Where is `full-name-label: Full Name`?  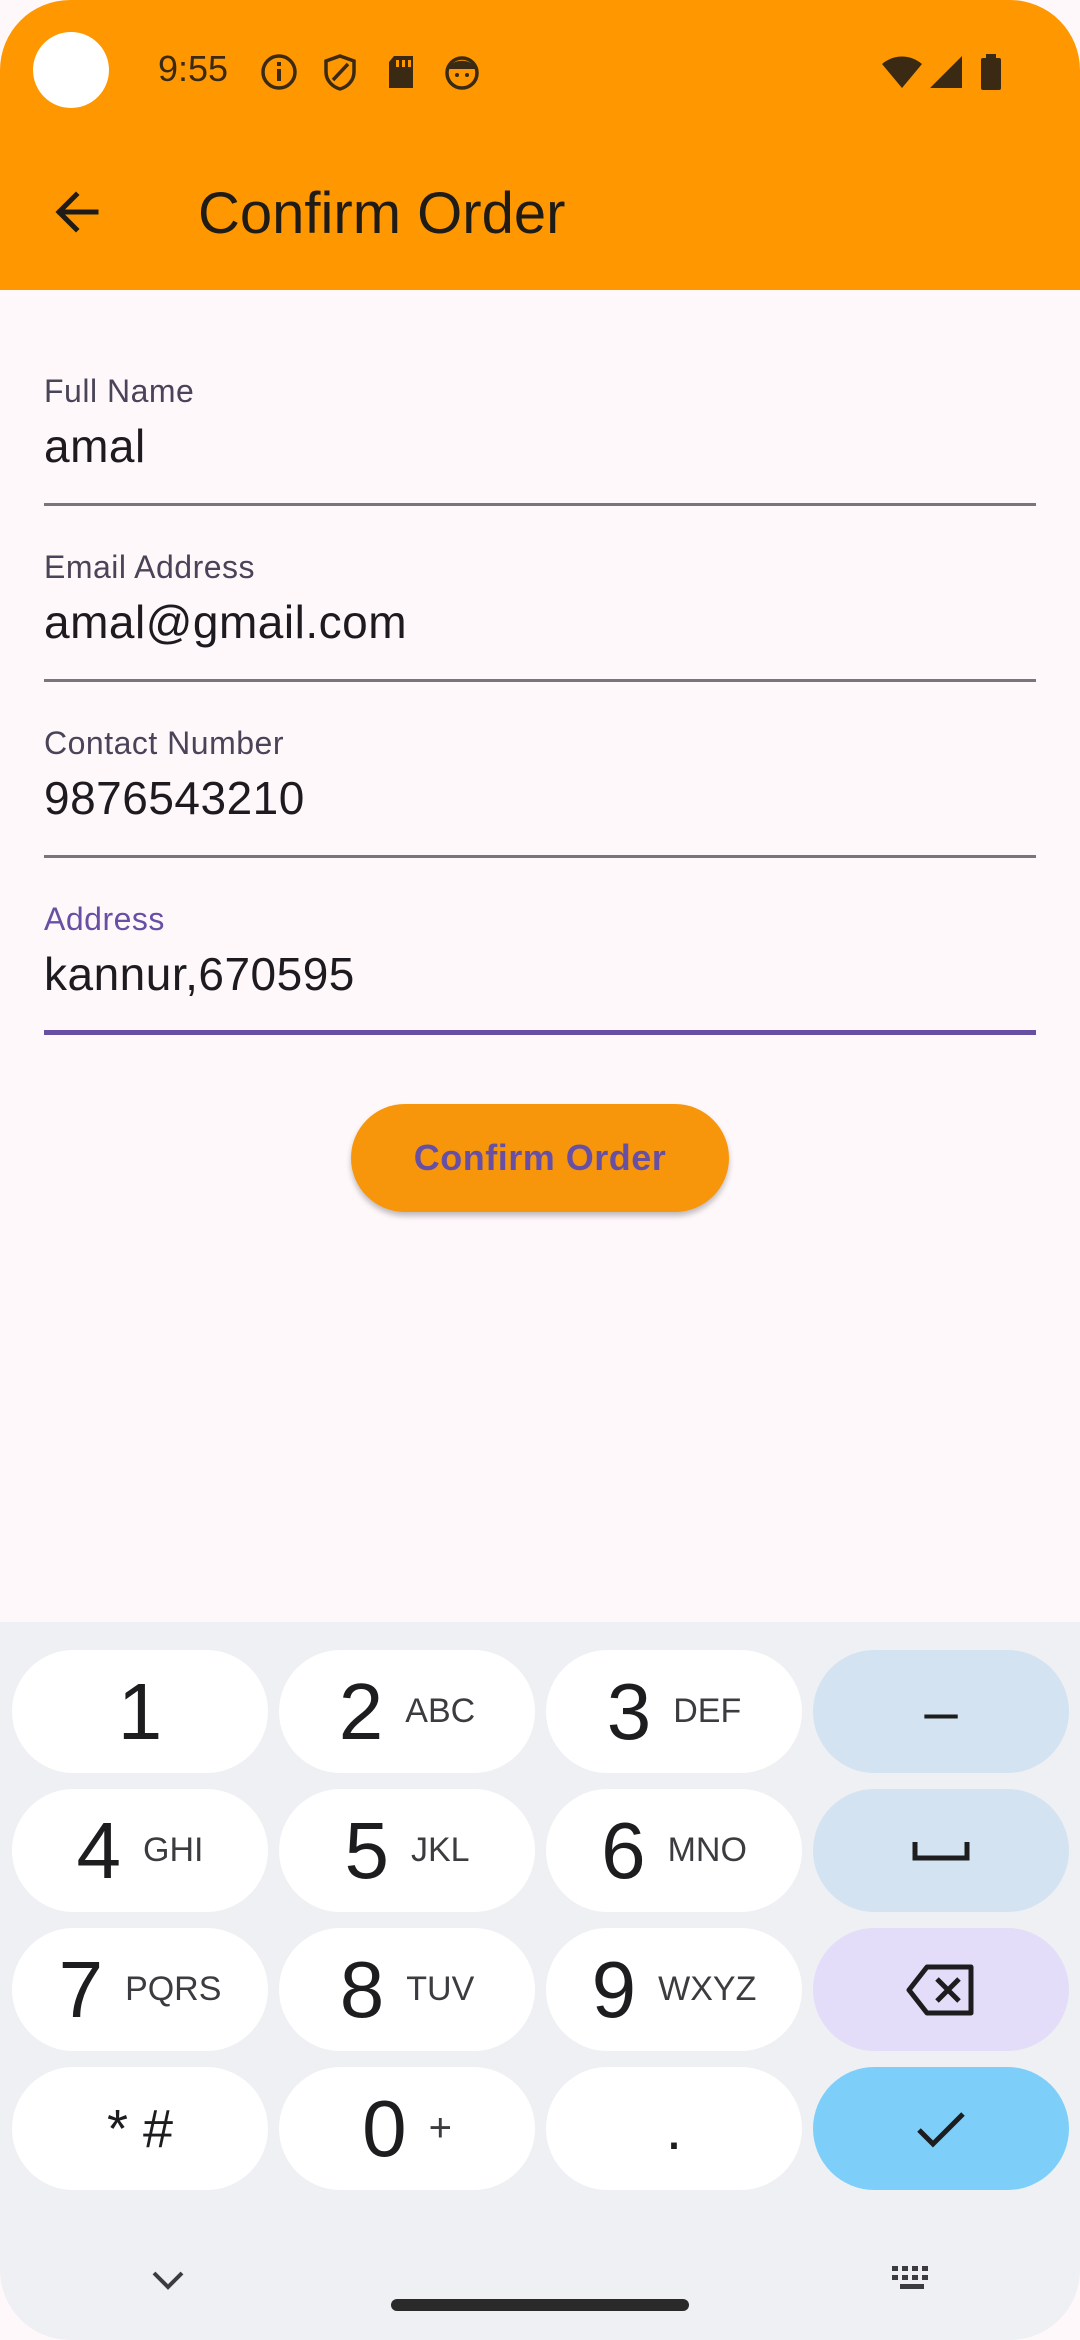 full-name-label: Full Name is located at coordinates (119, 391).